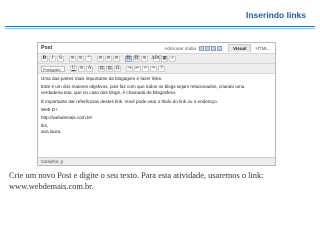  I want to click on fullscreen-button: ▦, so click(164, 58).